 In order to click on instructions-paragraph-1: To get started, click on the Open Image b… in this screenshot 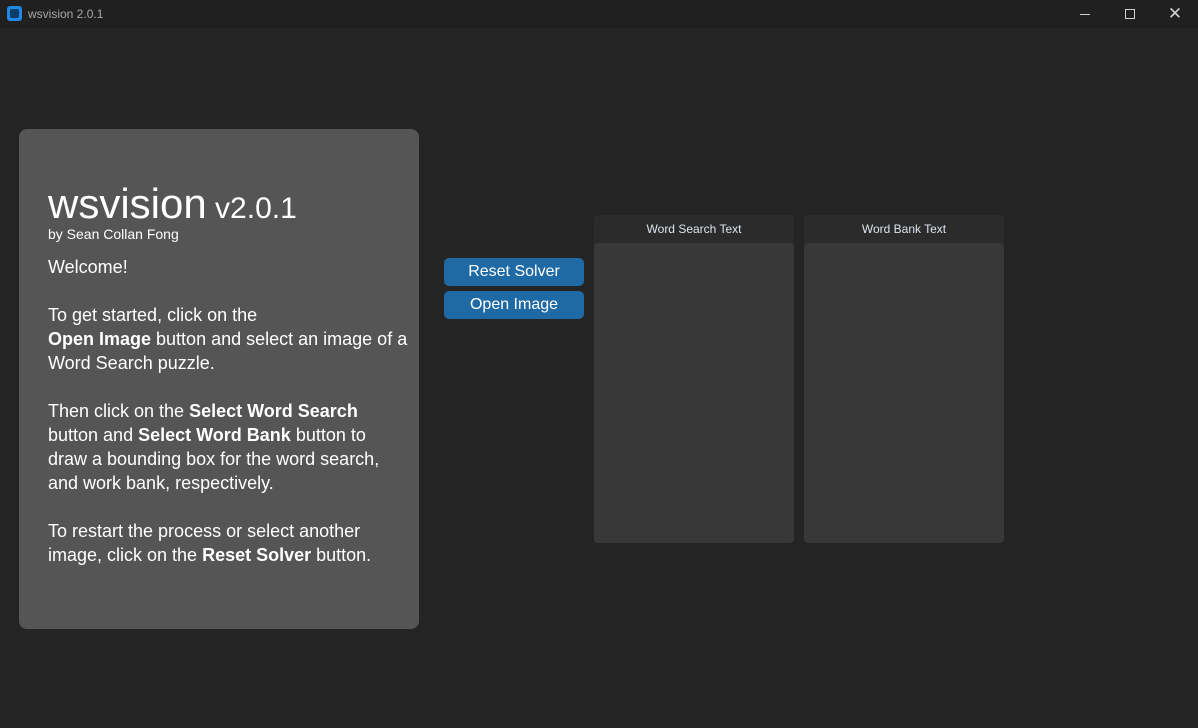, I will do `click(228, 339)`.